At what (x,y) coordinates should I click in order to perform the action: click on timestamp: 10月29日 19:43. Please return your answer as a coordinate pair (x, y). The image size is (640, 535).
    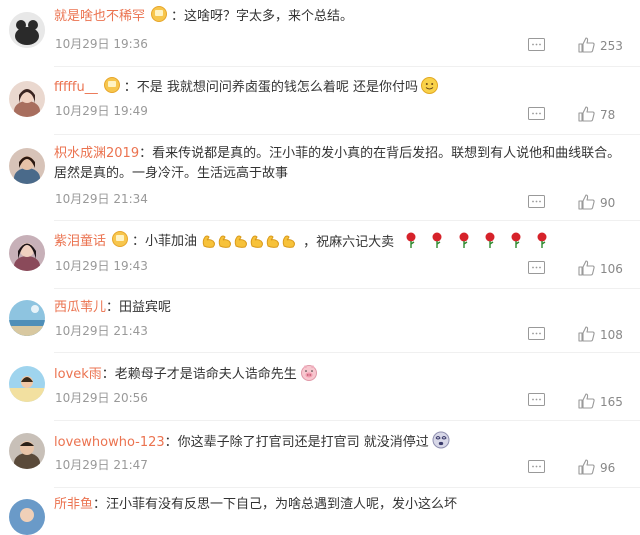
    Looking at the image, I should click on (101, 266).